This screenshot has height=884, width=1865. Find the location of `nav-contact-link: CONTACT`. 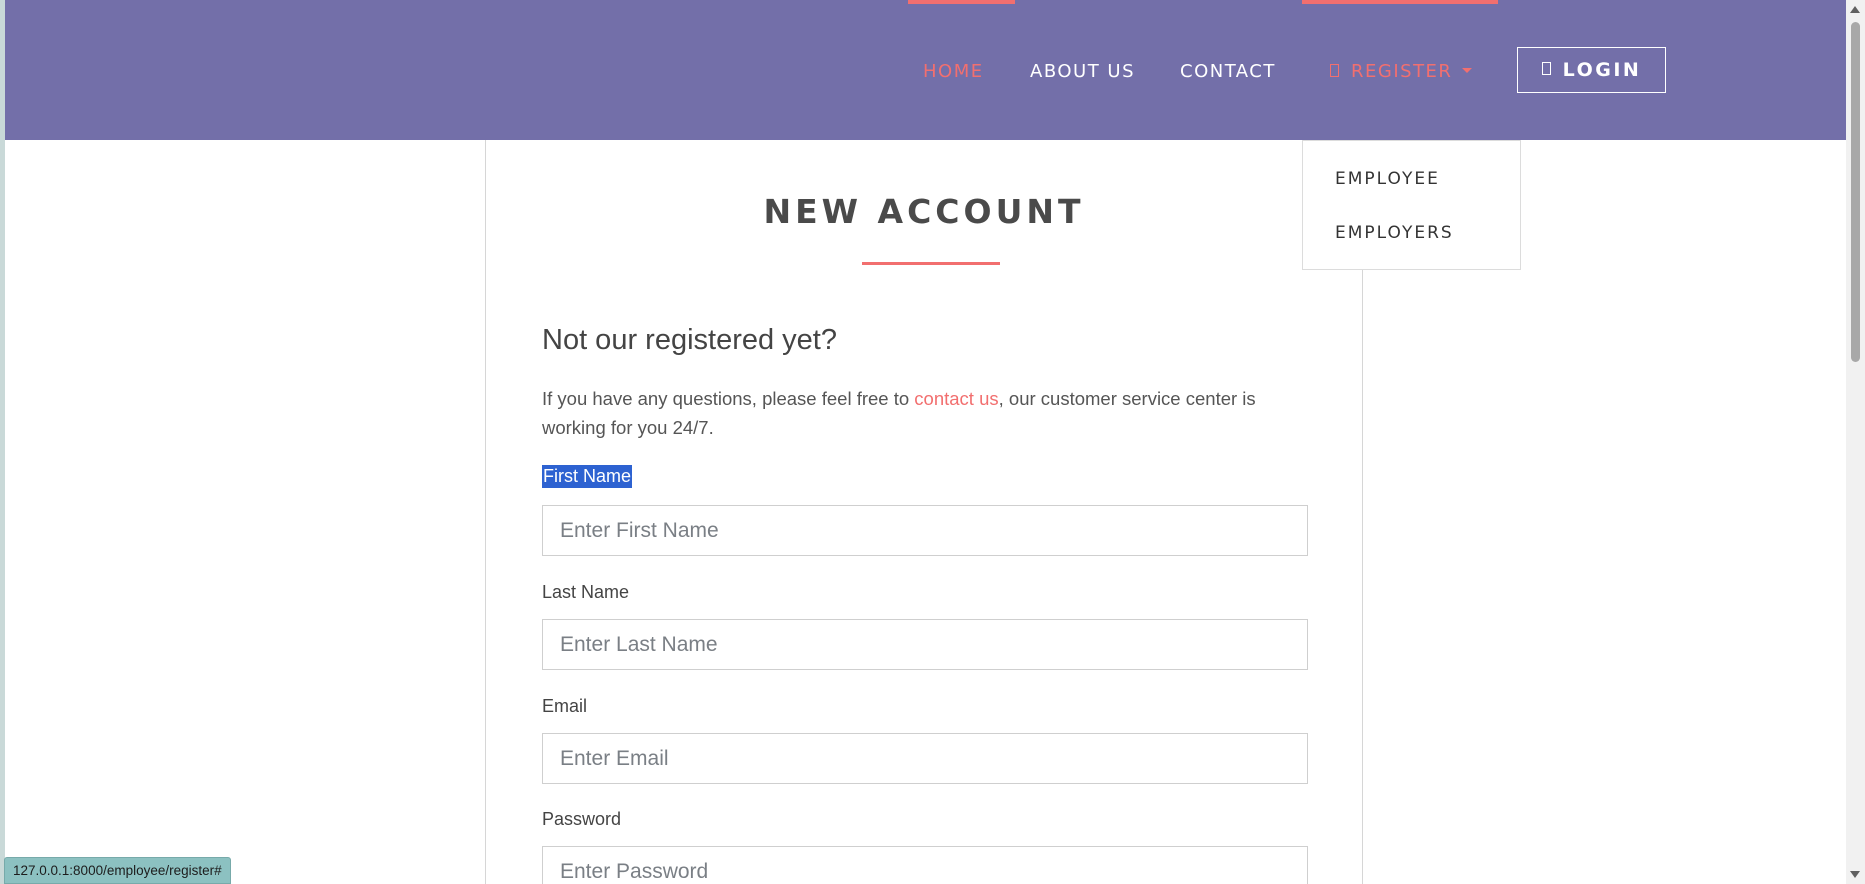

nav-contact-link: CONTACT is located at coordinates (1228, 71).